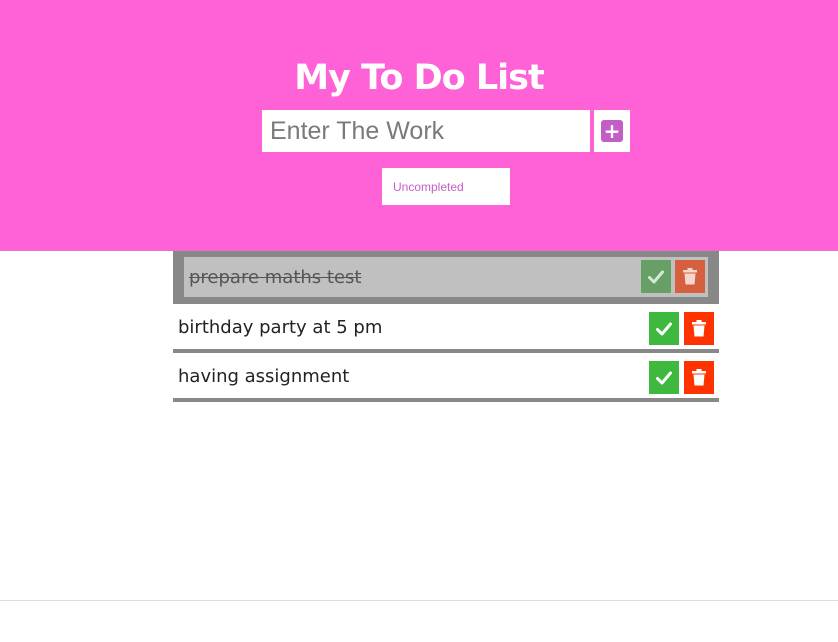 This screenshot has height=642, width=838. I want to click on page-bottom-divider, so click(419, 600).